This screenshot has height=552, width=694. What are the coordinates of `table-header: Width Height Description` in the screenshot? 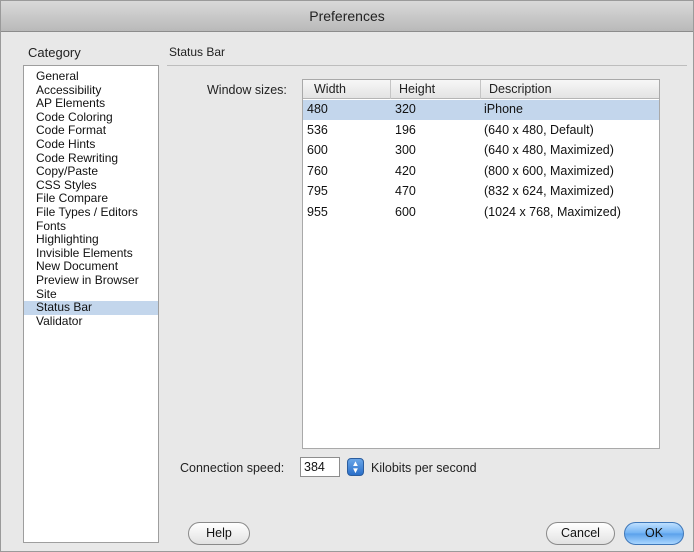 It's located at (481, 89).